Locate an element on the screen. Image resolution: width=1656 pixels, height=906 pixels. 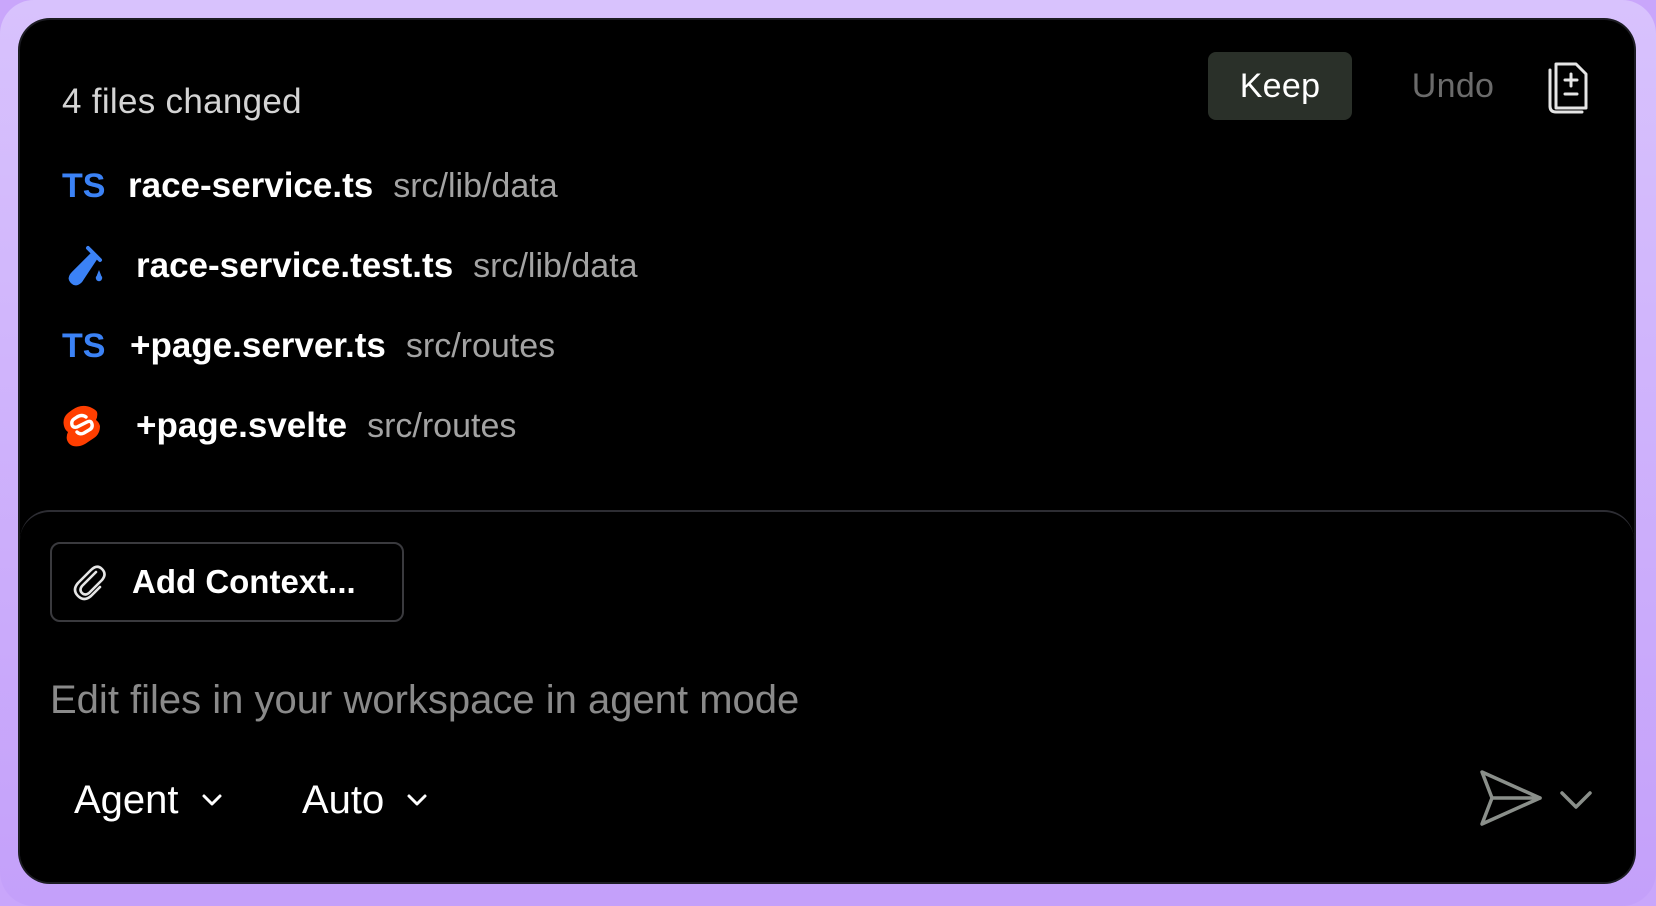
file-name: +page.server.ts is located at coordinates (258, 345).